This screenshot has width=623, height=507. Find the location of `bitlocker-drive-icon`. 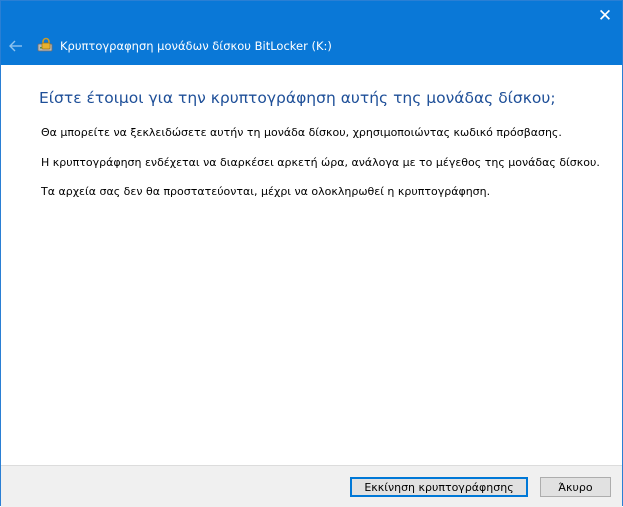

bitlocker-drive-icon is located at coordinates (45, 44).